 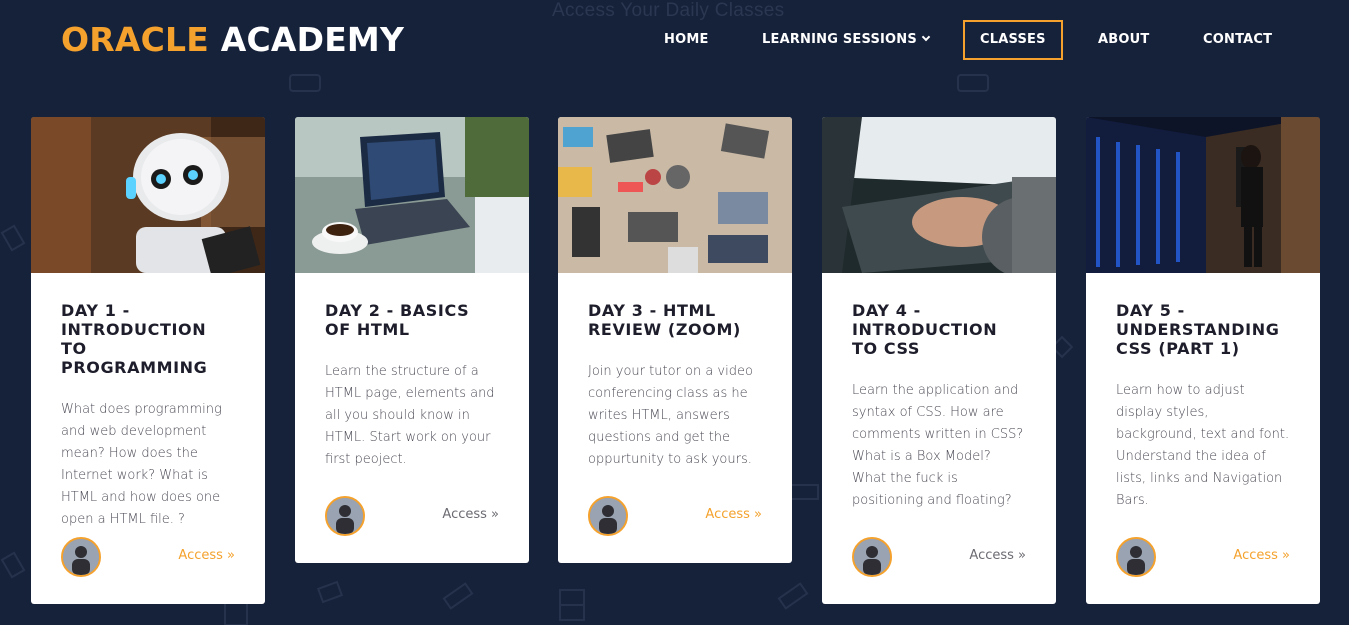 What do you see at coordinates (1198, 329) in the screenshot?
I see `card-title: DAY 5 - UNDERSTANDING CSS (PART 1)` at bounding box center [1198, 329].